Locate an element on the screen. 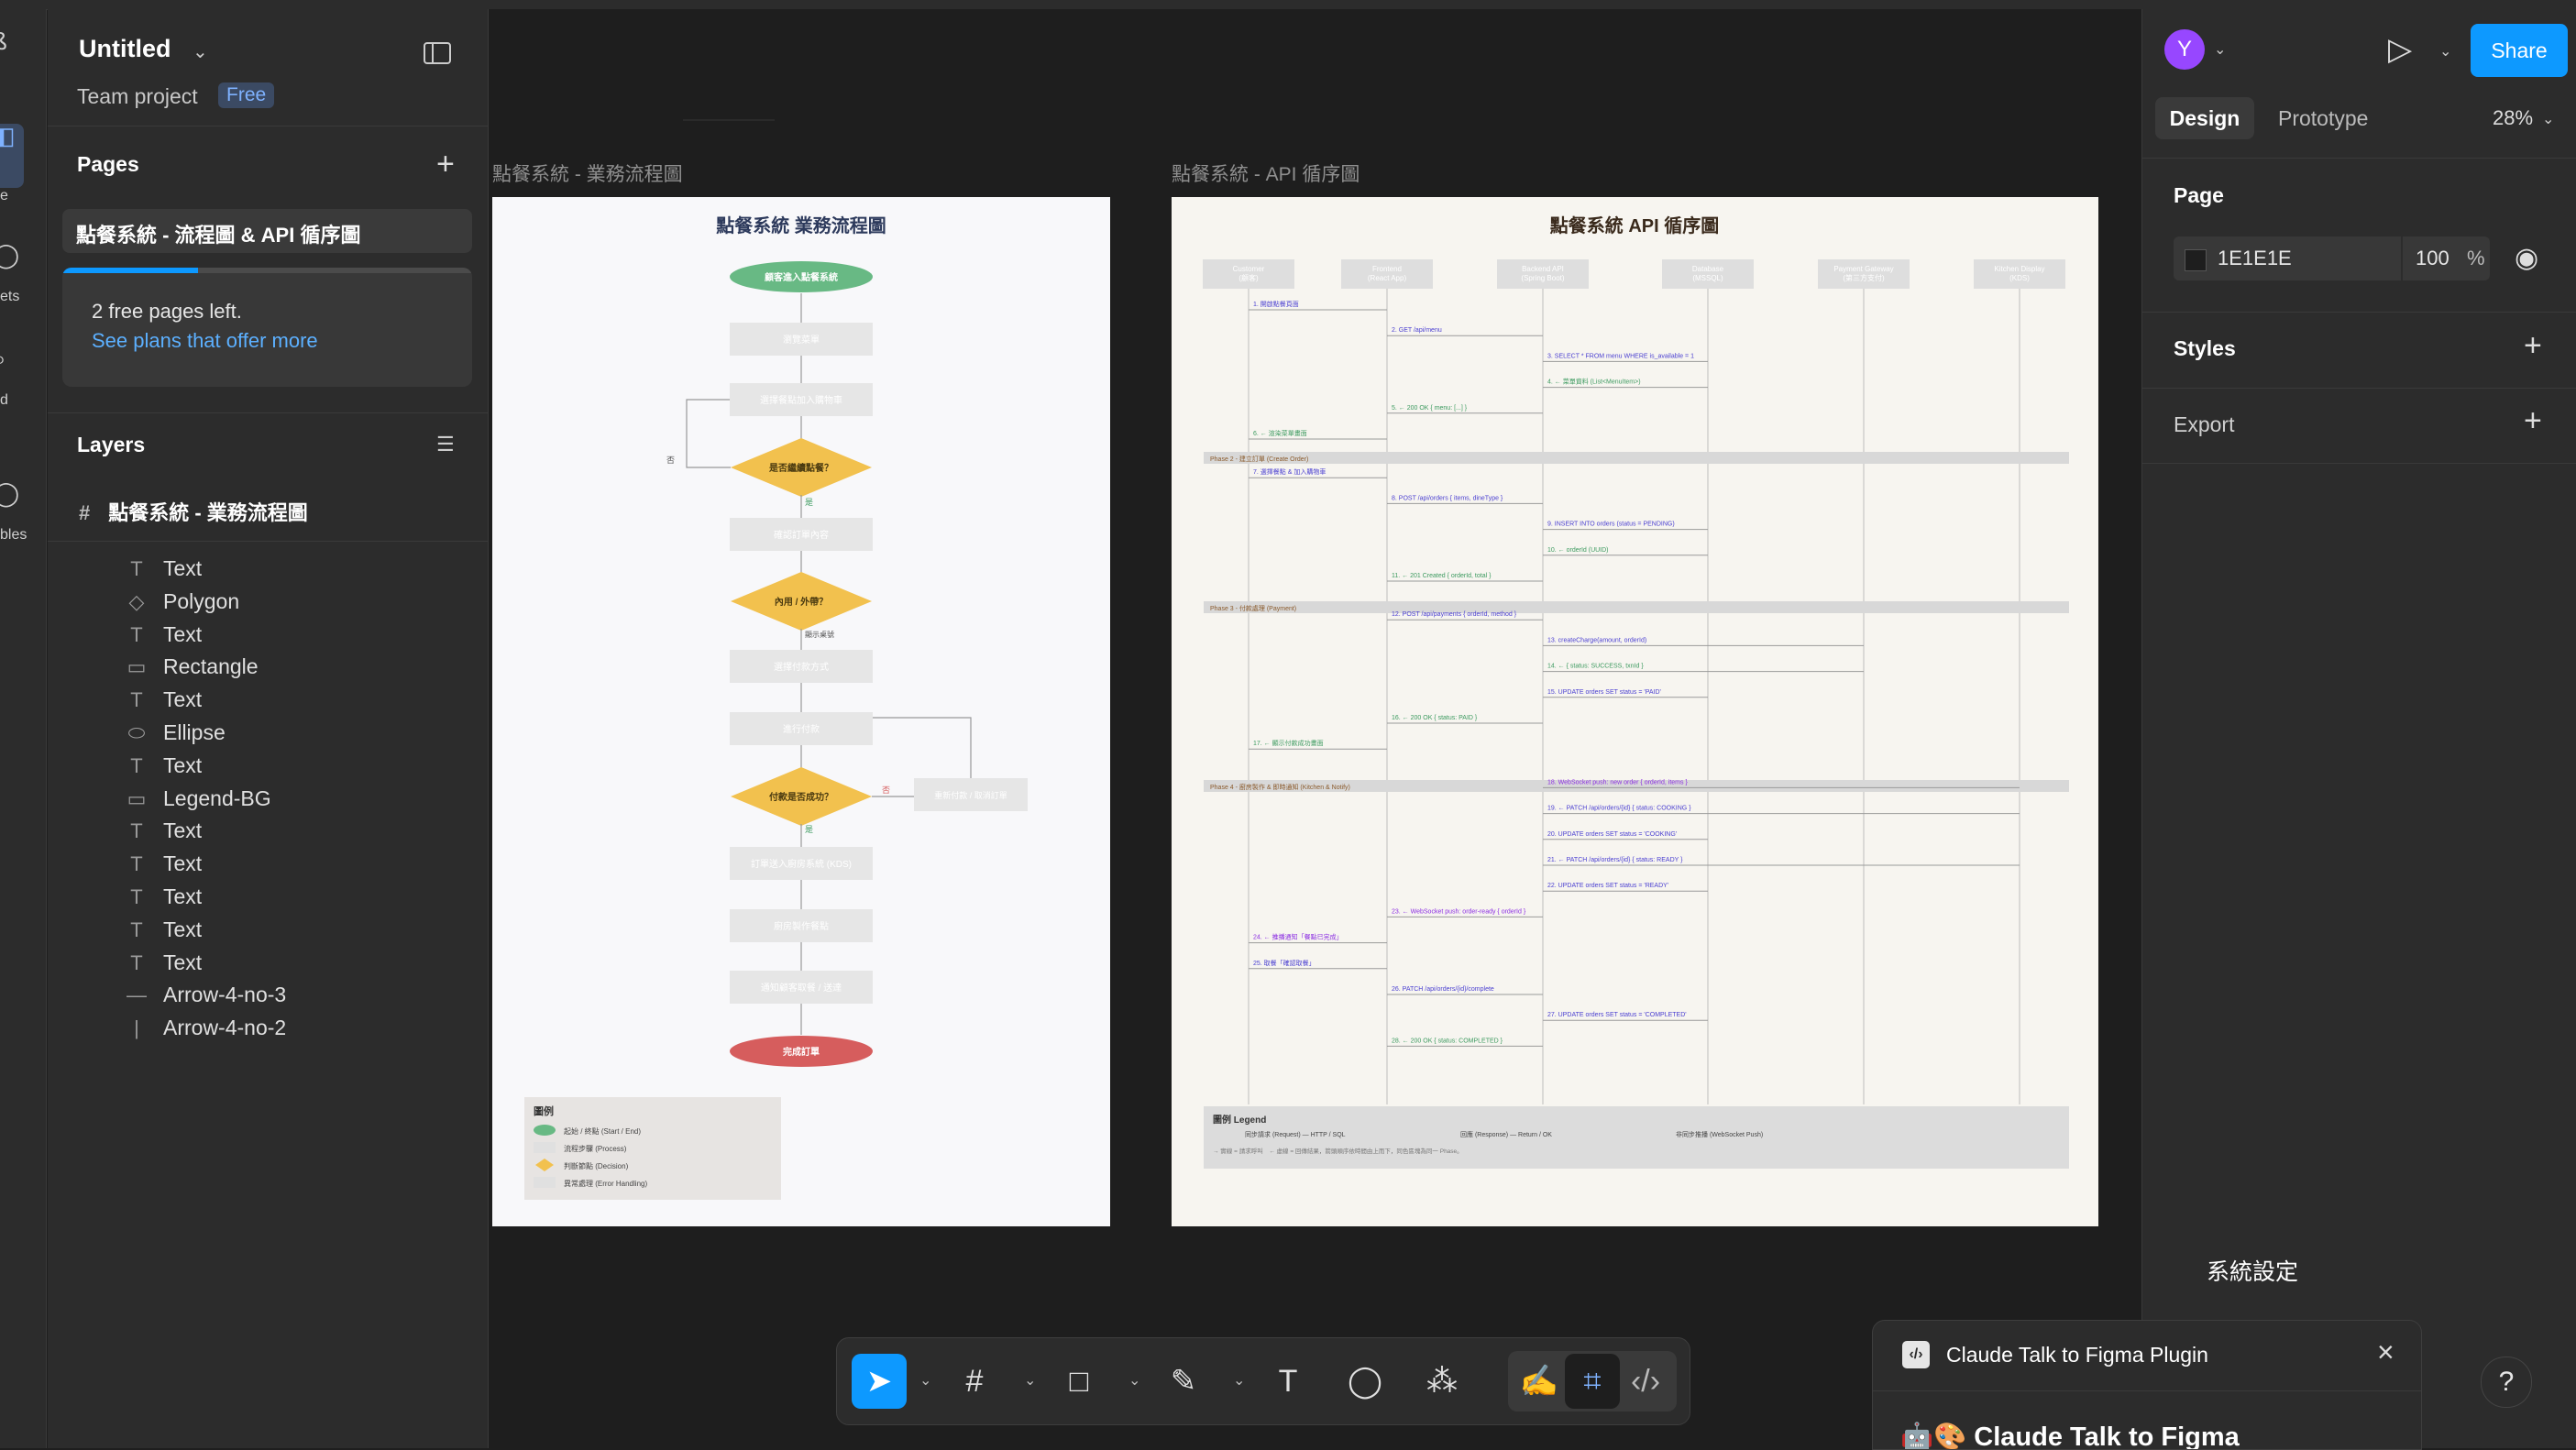  pen-icon: ✎ is located at coordinates (1183, 1381).